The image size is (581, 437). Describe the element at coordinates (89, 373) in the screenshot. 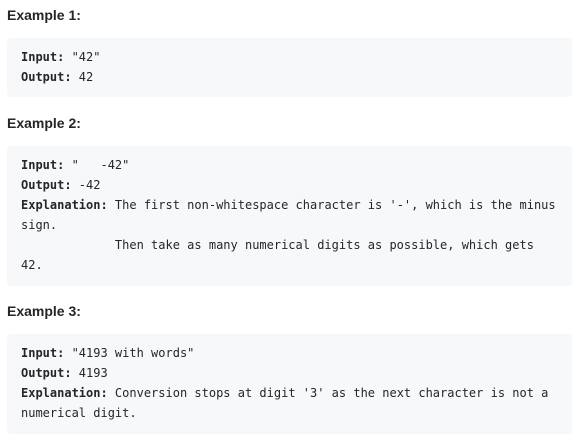

I see `output-value: 4193` at that location.